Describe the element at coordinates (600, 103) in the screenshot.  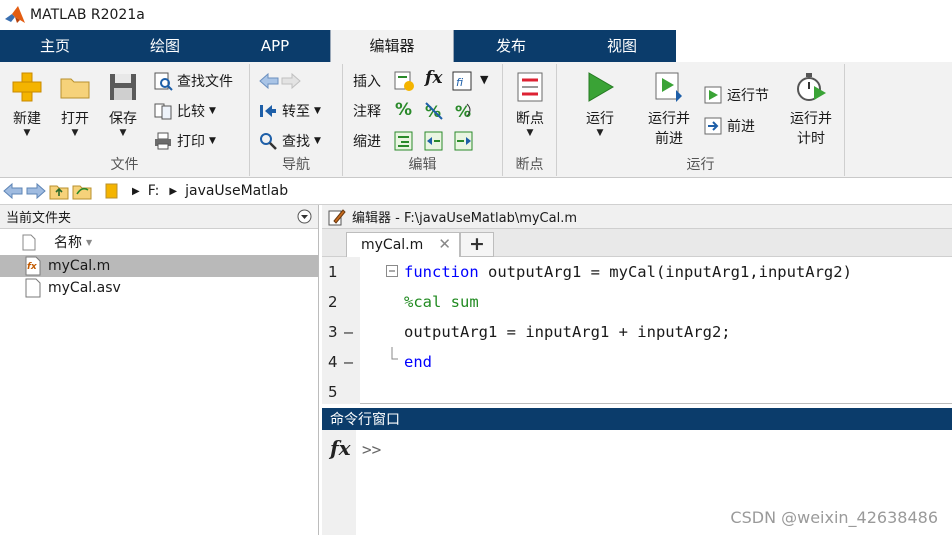
I see `run-button: 运行 ▼` at that location.